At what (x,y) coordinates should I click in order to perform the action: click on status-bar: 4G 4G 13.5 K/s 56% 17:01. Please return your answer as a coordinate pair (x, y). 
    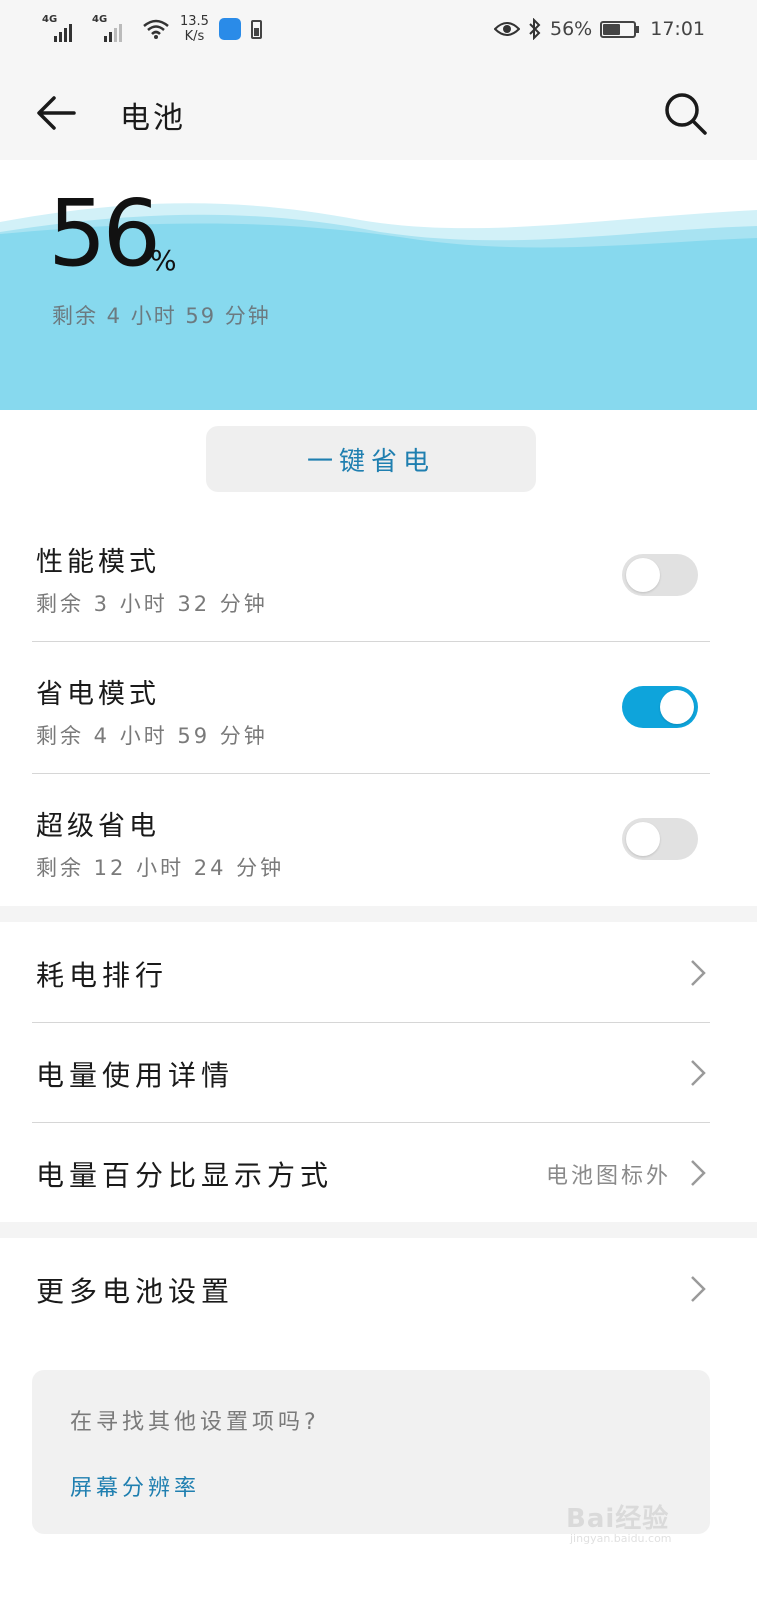
    Looking at the image, I should click on (378, 33).